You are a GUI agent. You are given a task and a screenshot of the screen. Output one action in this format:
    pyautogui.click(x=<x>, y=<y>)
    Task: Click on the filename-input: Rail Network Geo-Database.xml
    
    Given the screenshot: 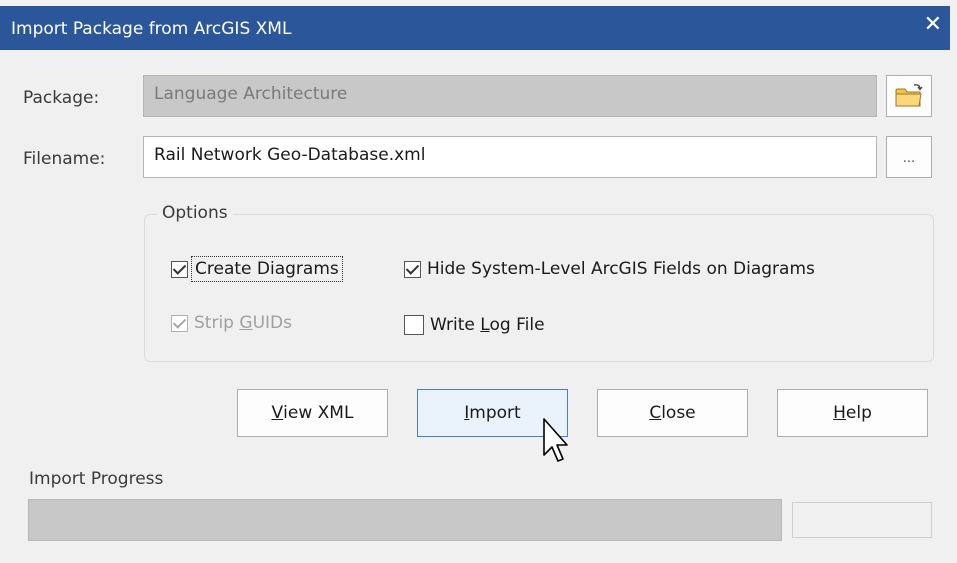 What is the action you would take?
    pyautogui.click(x=510, y=157)
    